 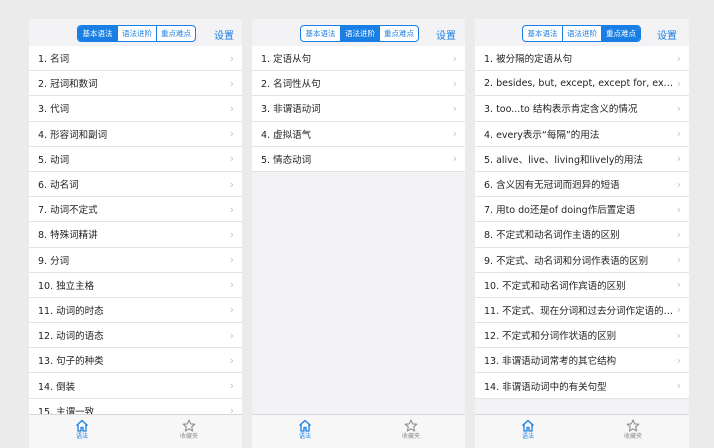 What do you see at coordinates (582, 260) in the screenshot?
I see `list-item: 9. 不定式、动名词和分词作表语的区别 ›` at bounding box center [582, 260].